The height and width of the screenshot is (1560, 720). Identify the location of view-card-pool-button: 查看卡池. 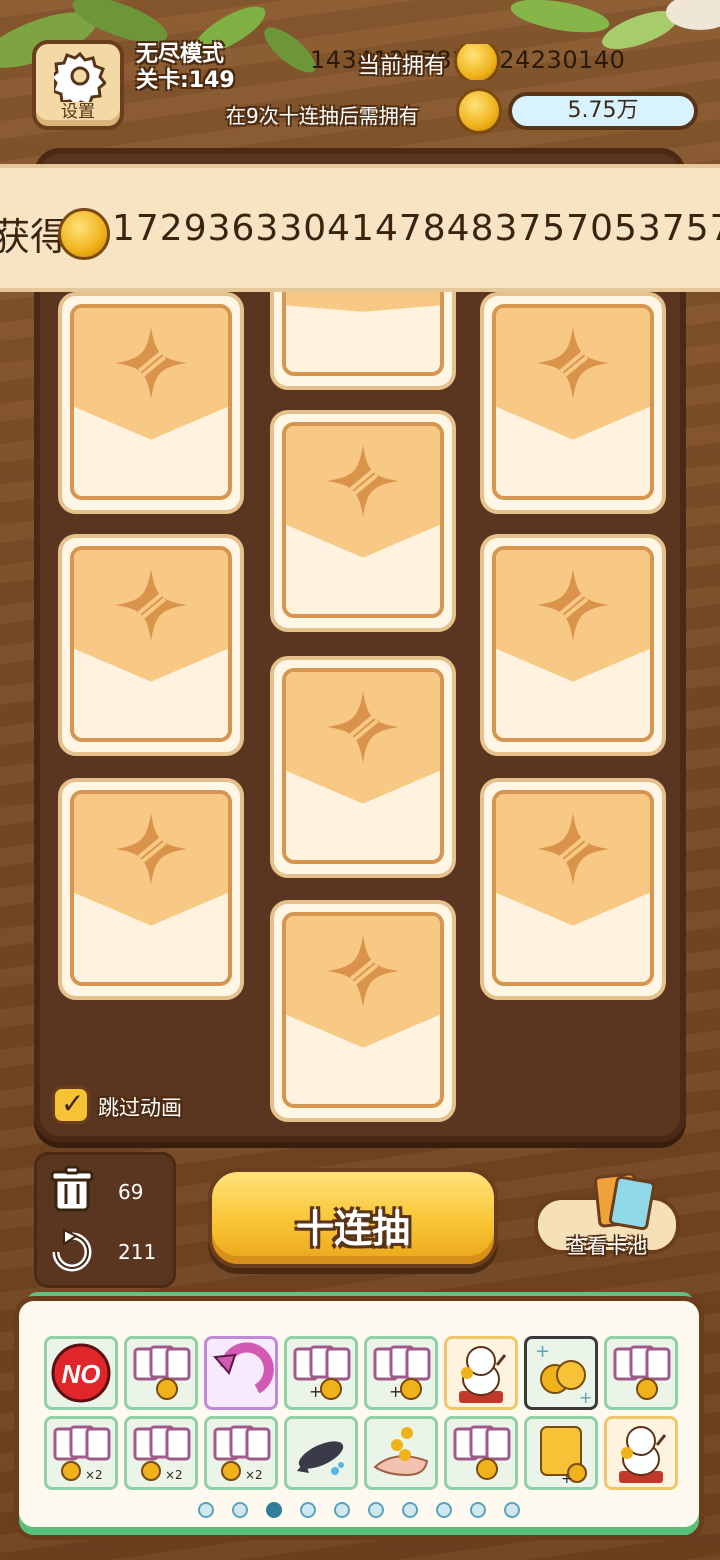
(607, 1214).